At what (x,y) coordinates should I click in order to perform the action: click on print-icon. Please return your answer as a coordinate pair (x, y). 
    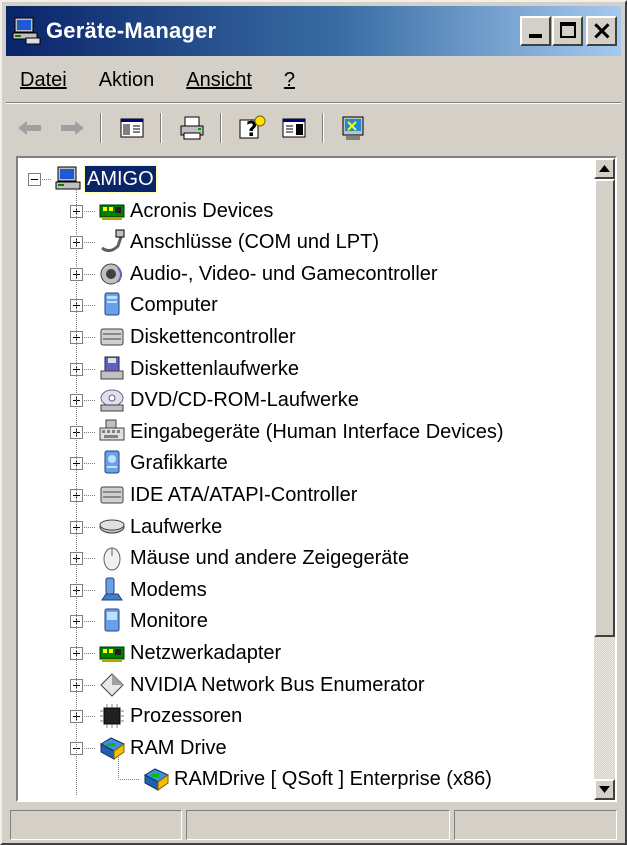
    Looking at the image, I should click on (192, 128).